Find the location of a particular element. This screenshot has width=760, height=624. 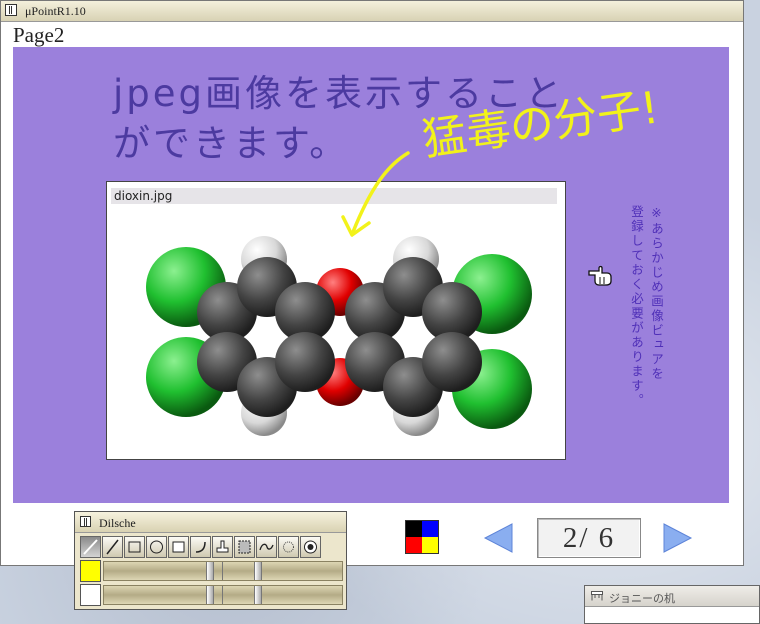

annotation-text: 猛毒の分子! is located at coordinates (540, 124).